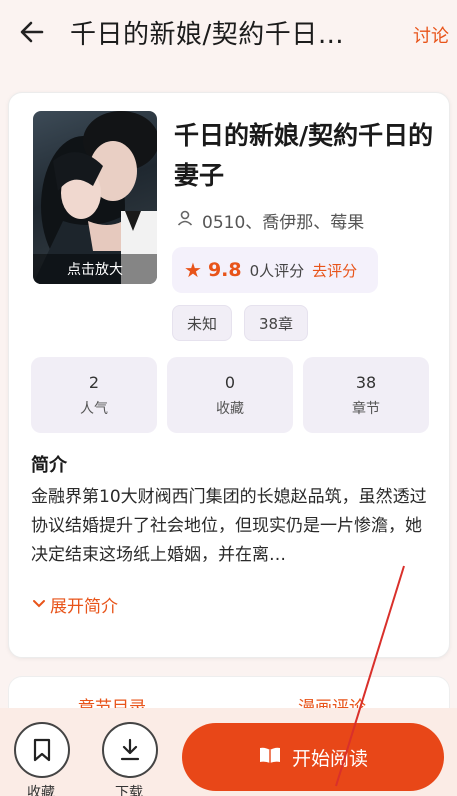 Image resolution: width=457 pixels, height=796 pixels. Describe the element at coordinates (49, 465) in the screenshot. I see `intro-heading: 简介` at that location.